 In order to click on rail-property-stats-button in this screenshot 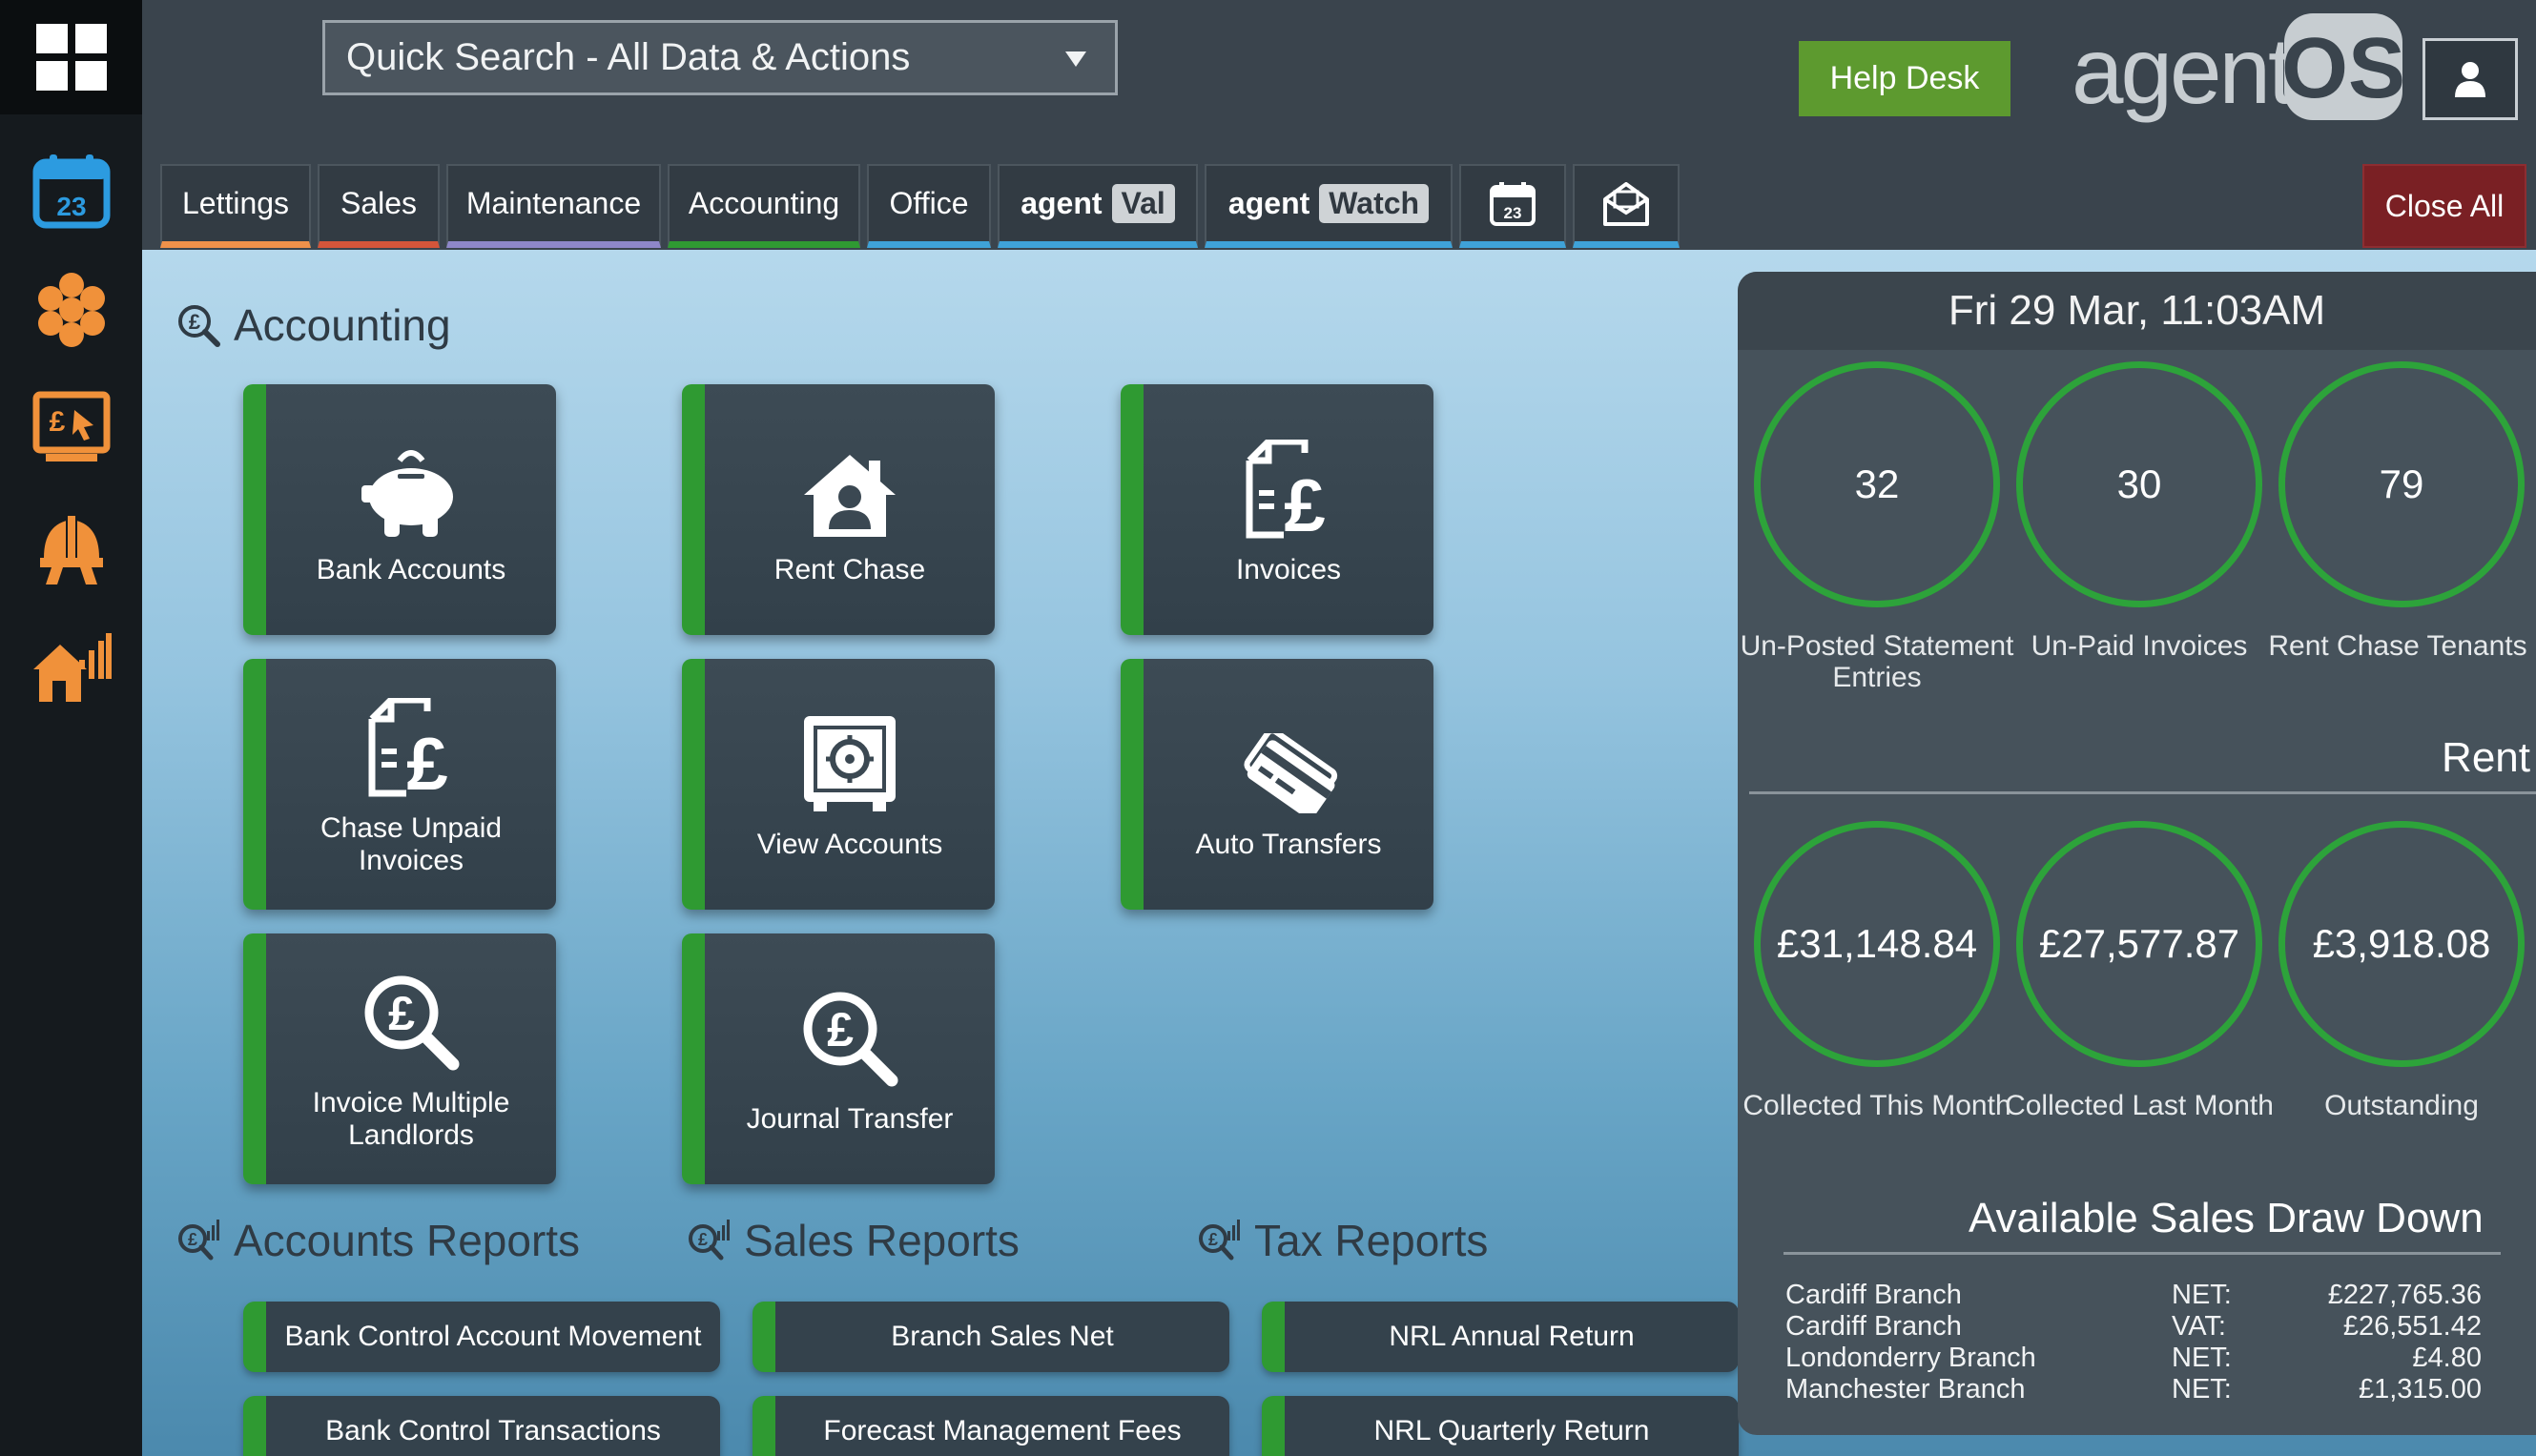, I will do `click(71, 668)`.